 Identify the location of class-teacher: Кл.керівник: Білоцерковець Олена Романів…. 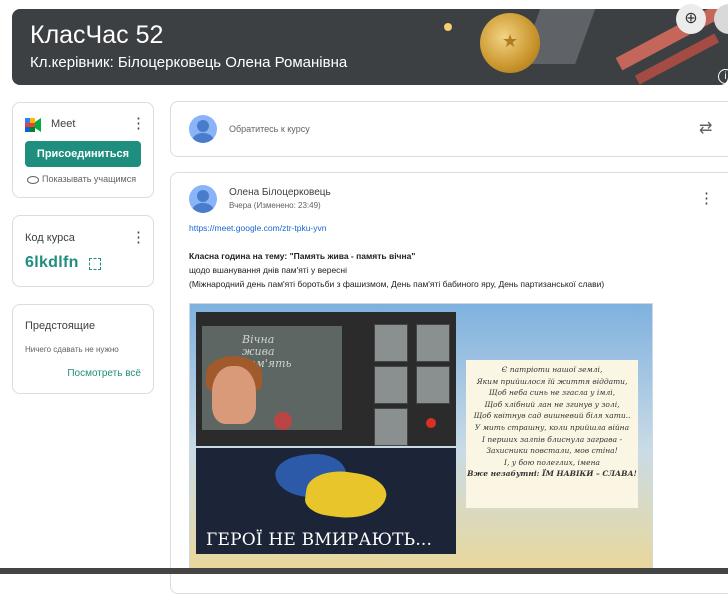
(189, 62).